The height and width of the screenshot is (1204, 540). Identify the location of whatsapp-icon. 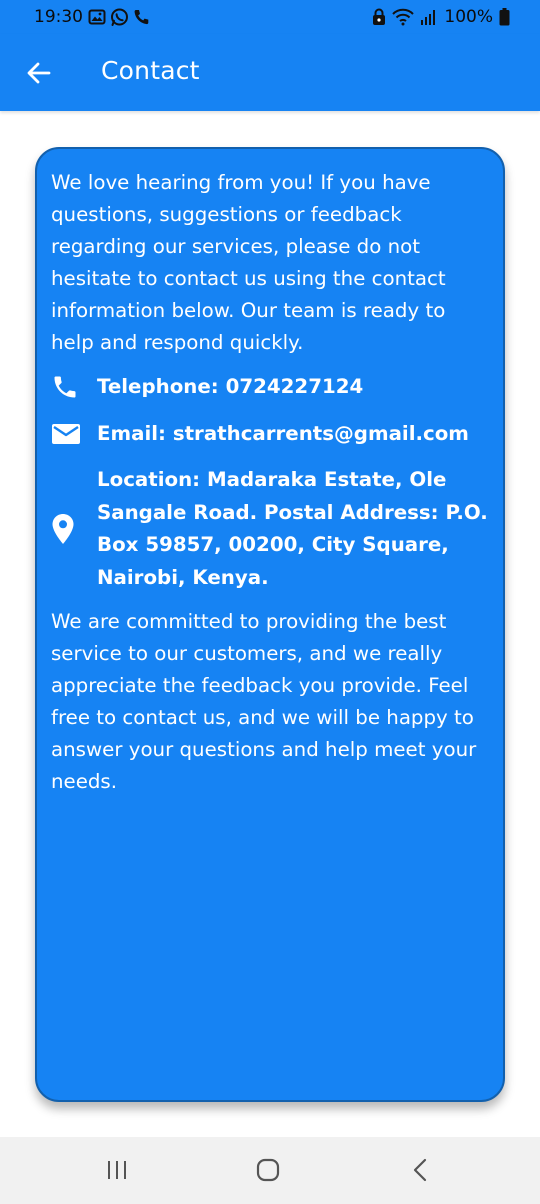
(119, 17).